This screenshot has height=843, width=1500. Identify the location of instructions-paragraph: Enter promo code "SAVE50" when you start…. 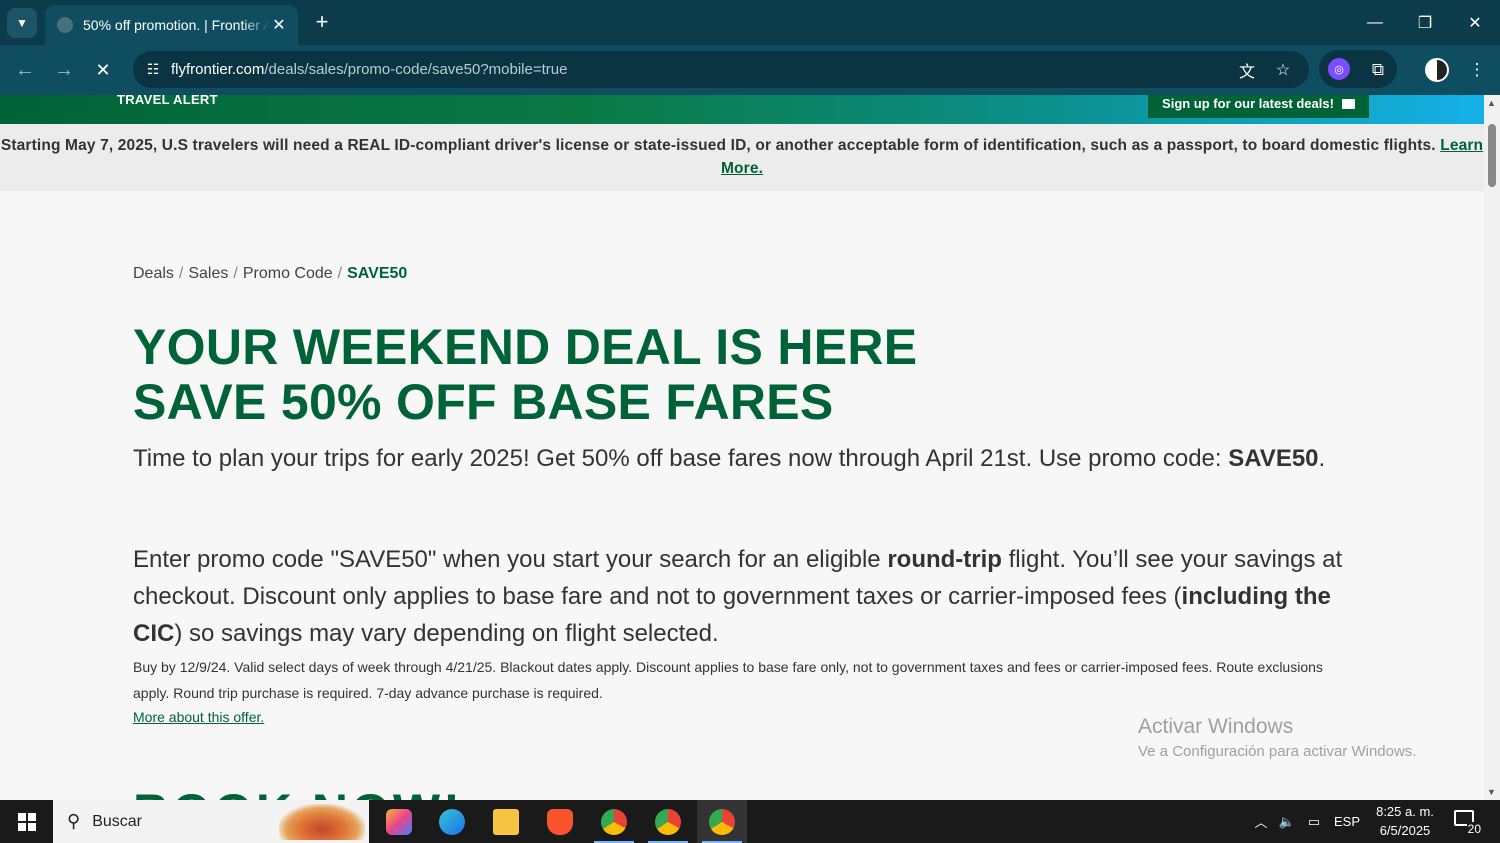
(748, 596).